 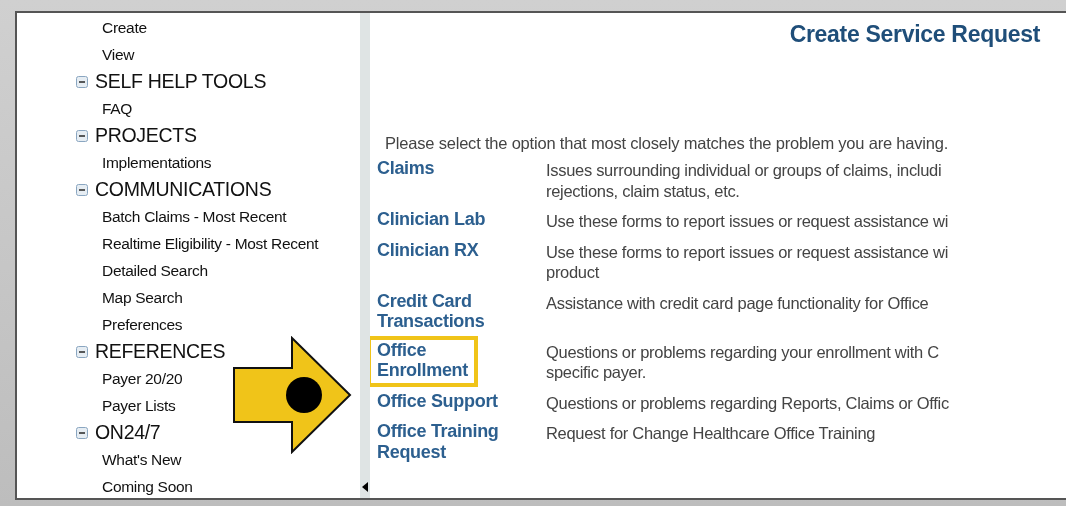 What do you see at coordinates (914, 35) in the screenshot?
I see `page-title: Create Service Request` at bounding box center [914, 35].